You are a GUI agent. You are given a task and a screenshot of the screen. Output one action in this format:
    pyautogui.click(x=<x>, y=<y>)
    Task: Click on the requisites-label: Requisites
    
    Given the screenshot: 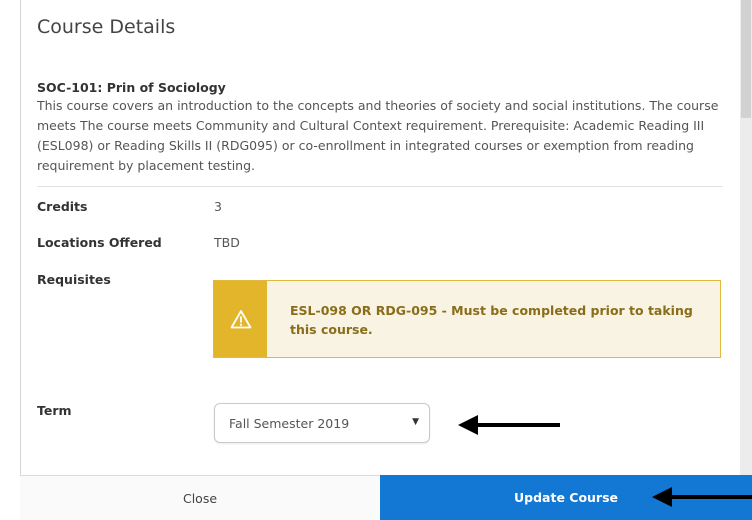 What is the action you would take?
    pyautogui.click(x=74, y=279)
    